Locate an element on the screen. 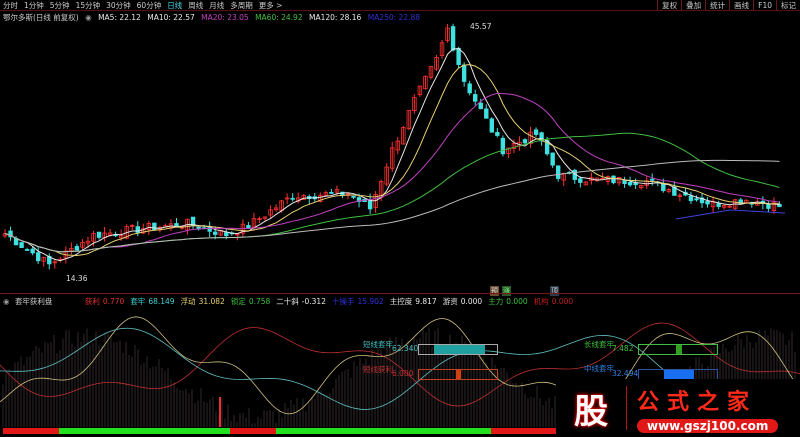 This screenshot has height=437, width=800. signal-marker: 顶 is located at coordinates (554, 291).